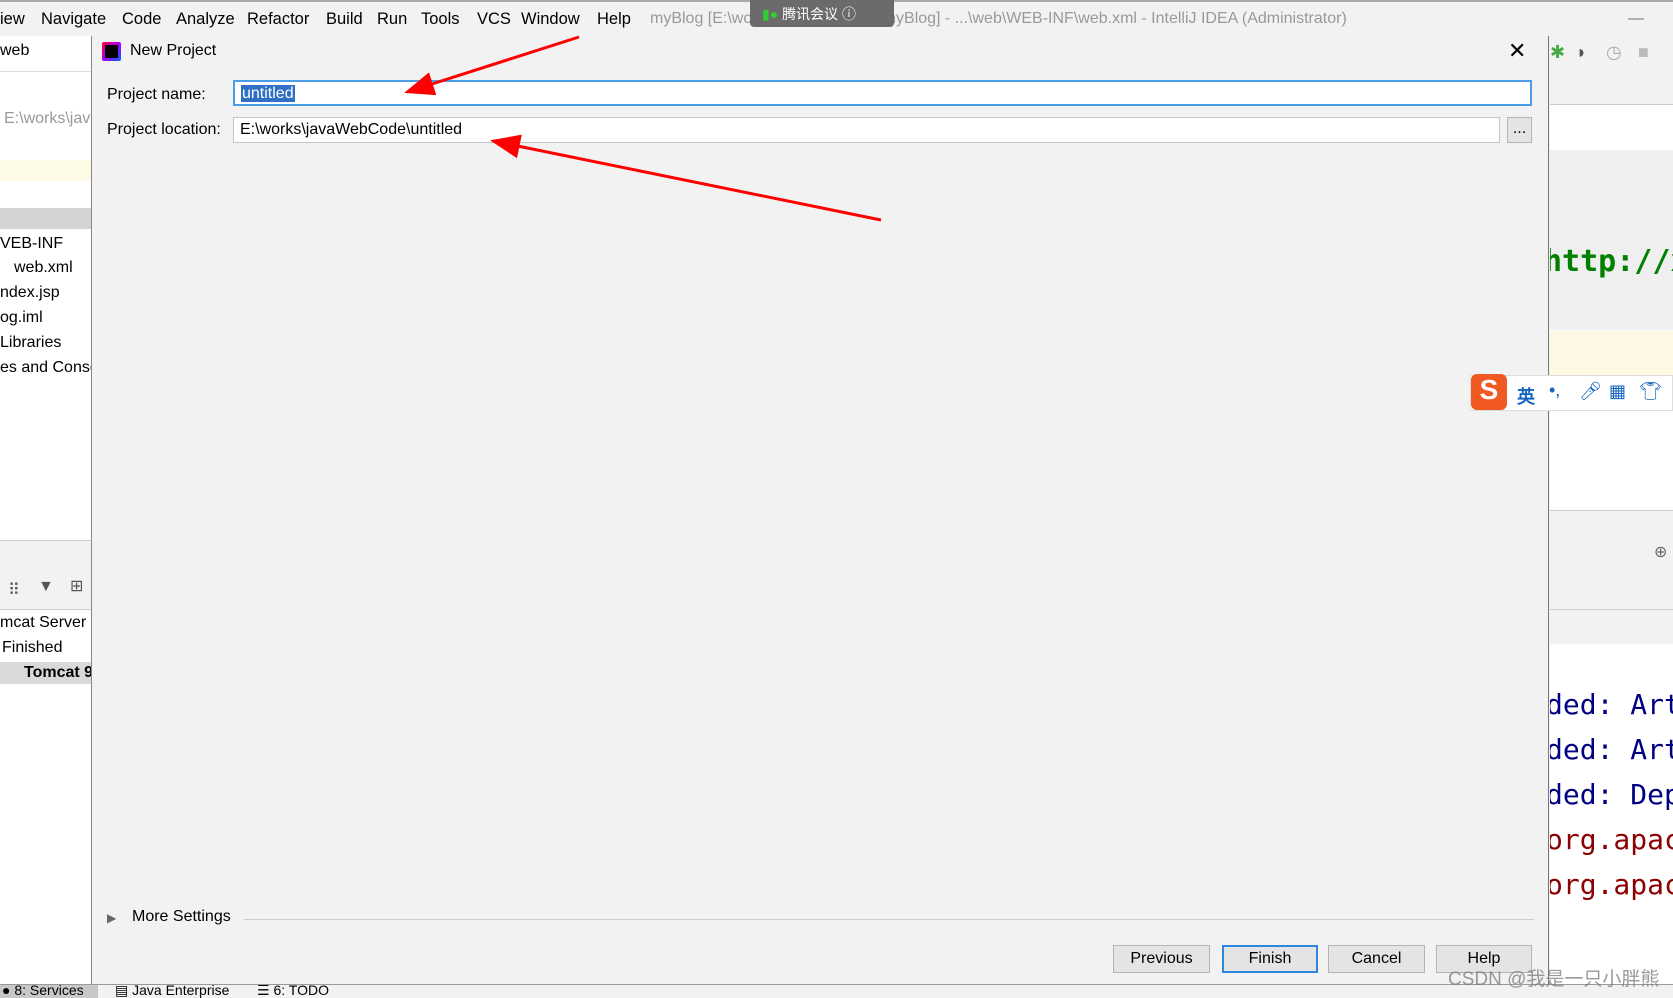 The height and width of the screenshot is (998, 1673). Describe the element at coordinates (643, 128) in the screenshot. I see `annotation-arrows` at that location.